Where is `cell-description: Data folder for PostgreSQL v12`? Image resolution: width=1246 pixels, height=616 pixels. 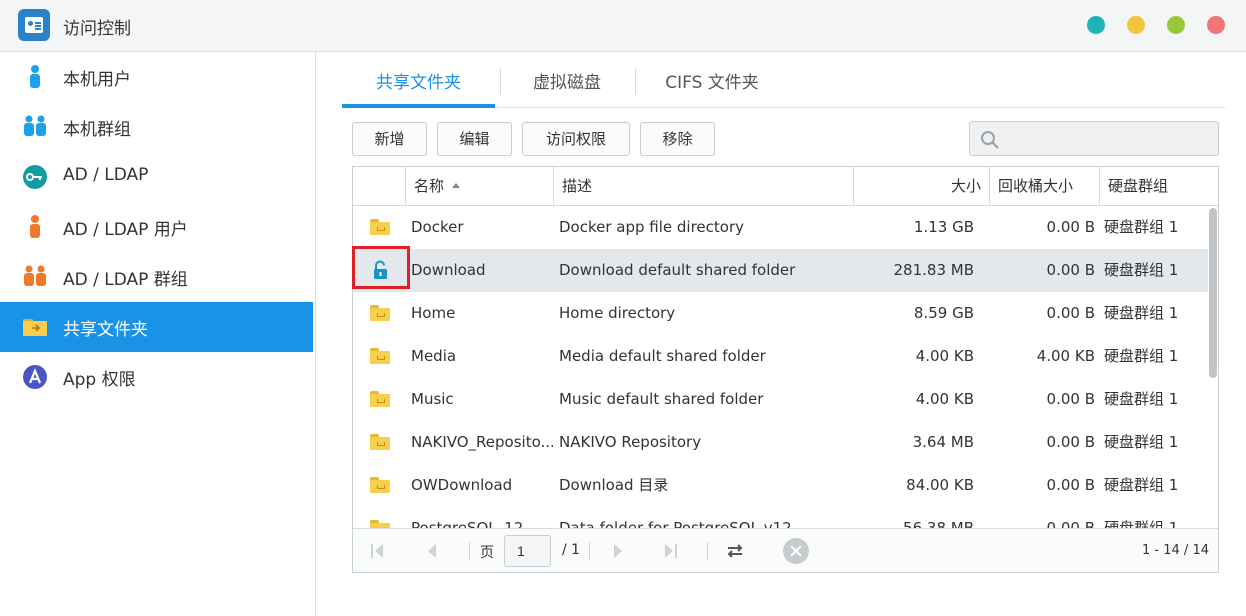
cell-description: Data folder for PostgreSQL v12 is located at coordinates (675, 523).